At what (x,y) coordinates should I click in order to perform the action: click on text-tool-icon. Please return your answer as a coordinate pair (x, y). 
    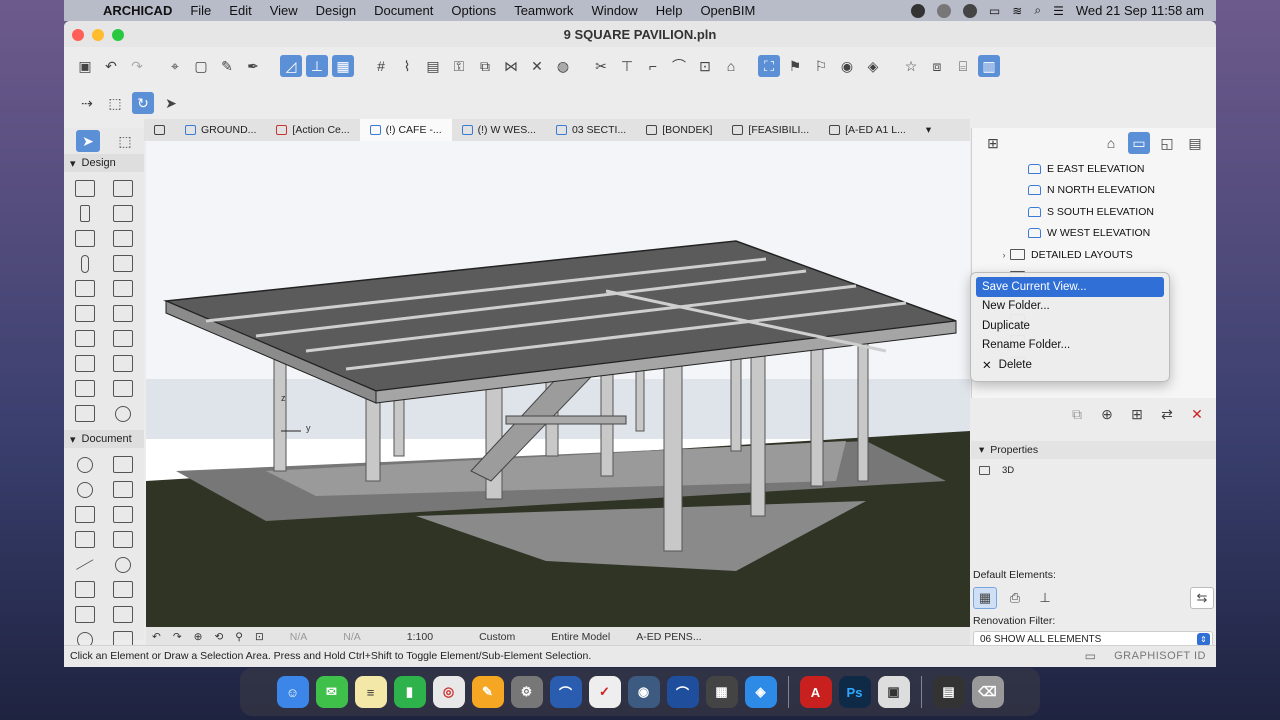
    Looking at the image, I should click on (123, 514).